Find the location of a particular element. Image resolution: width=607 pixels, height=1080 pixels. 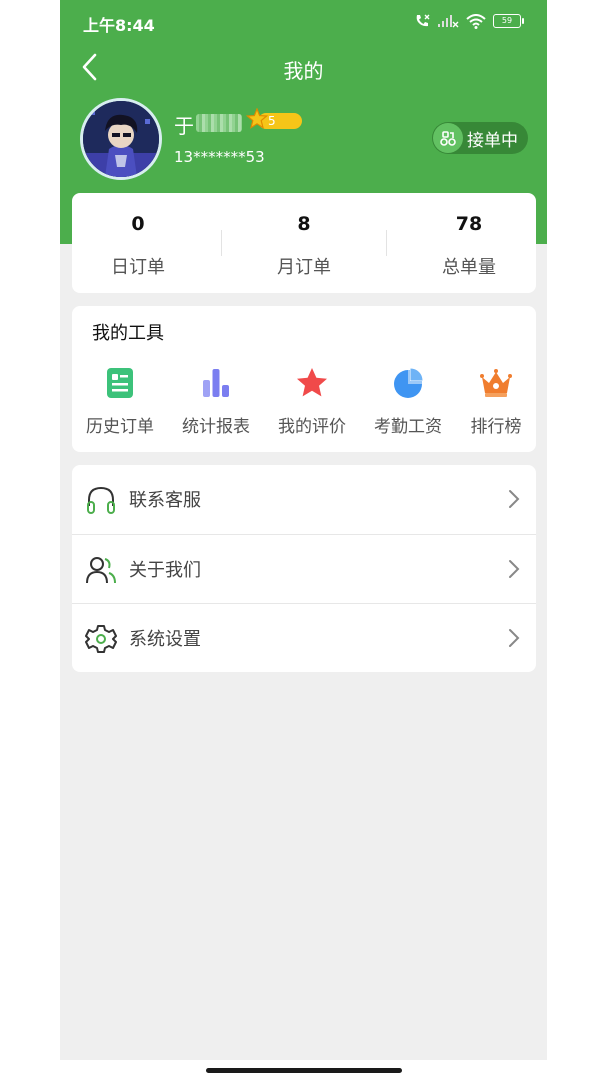

stat-label: 月订单 is located at coordinates (304, 267).